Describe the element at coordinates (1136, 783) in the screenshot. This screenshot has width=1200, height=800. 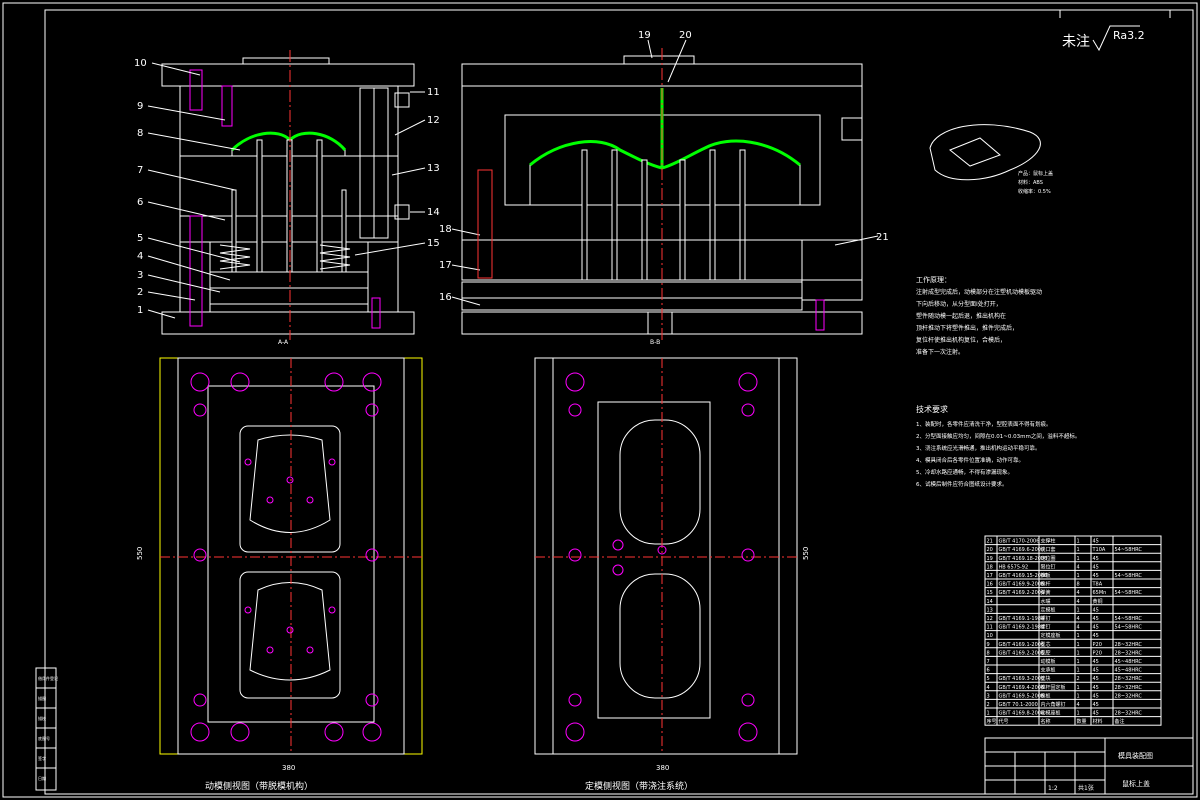
I see `title-product: 鼠标上盖` at that location.